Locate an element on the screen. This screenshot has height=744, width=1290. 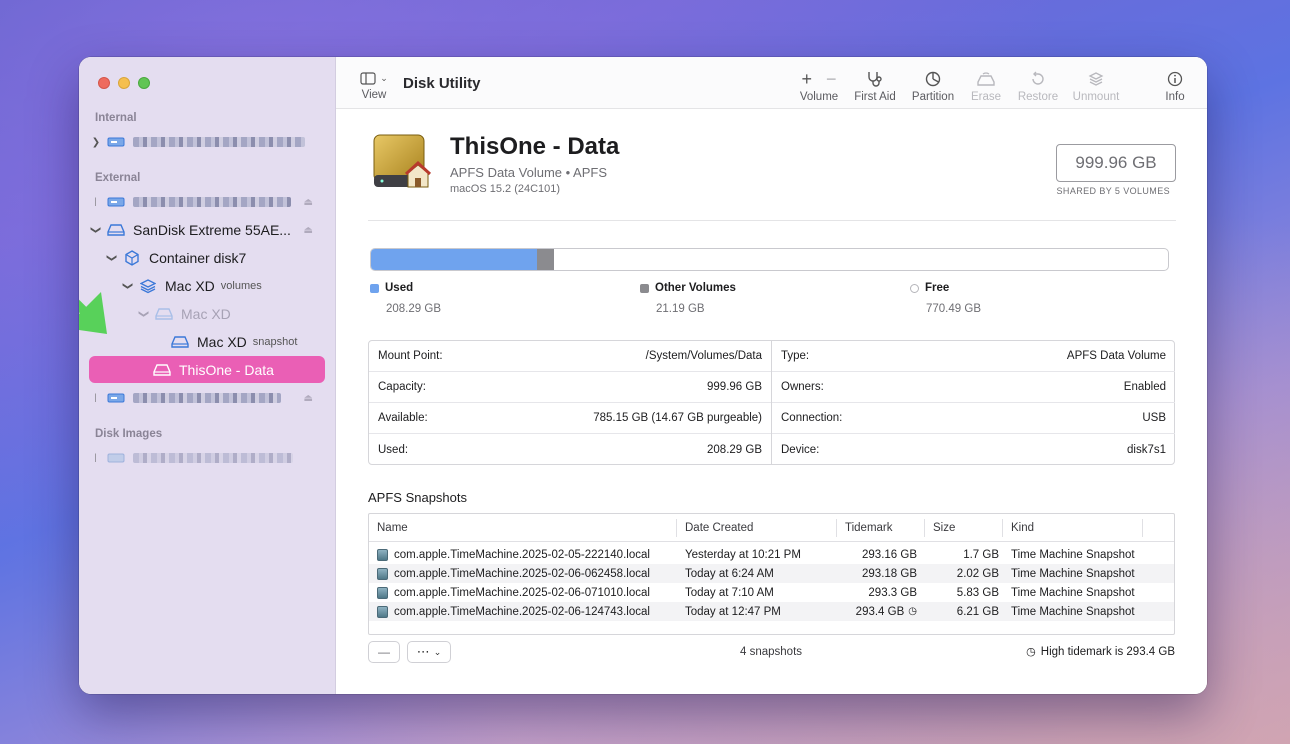
snapshot-actions-menu: ⋯ ⌄ is located at coordinates (429, 652).